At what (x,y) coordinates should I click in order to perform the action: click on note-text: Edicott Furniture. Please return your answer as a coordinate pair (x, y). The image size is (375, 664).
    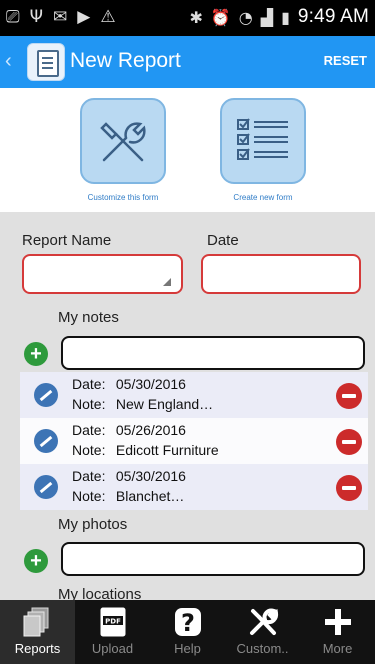
    Looking at the image, I should click on (167, 450).